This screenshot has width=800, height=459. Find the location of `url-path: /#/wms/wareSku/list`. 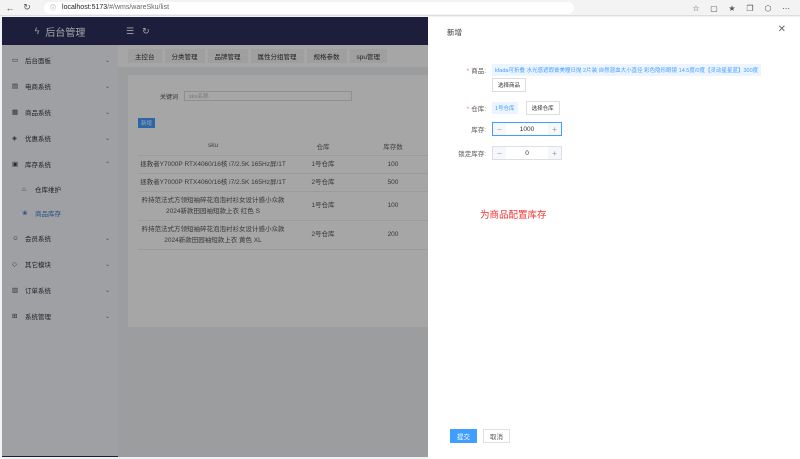

url-path: /#/wms/wareSku/list is located at coordinates (138, 7).